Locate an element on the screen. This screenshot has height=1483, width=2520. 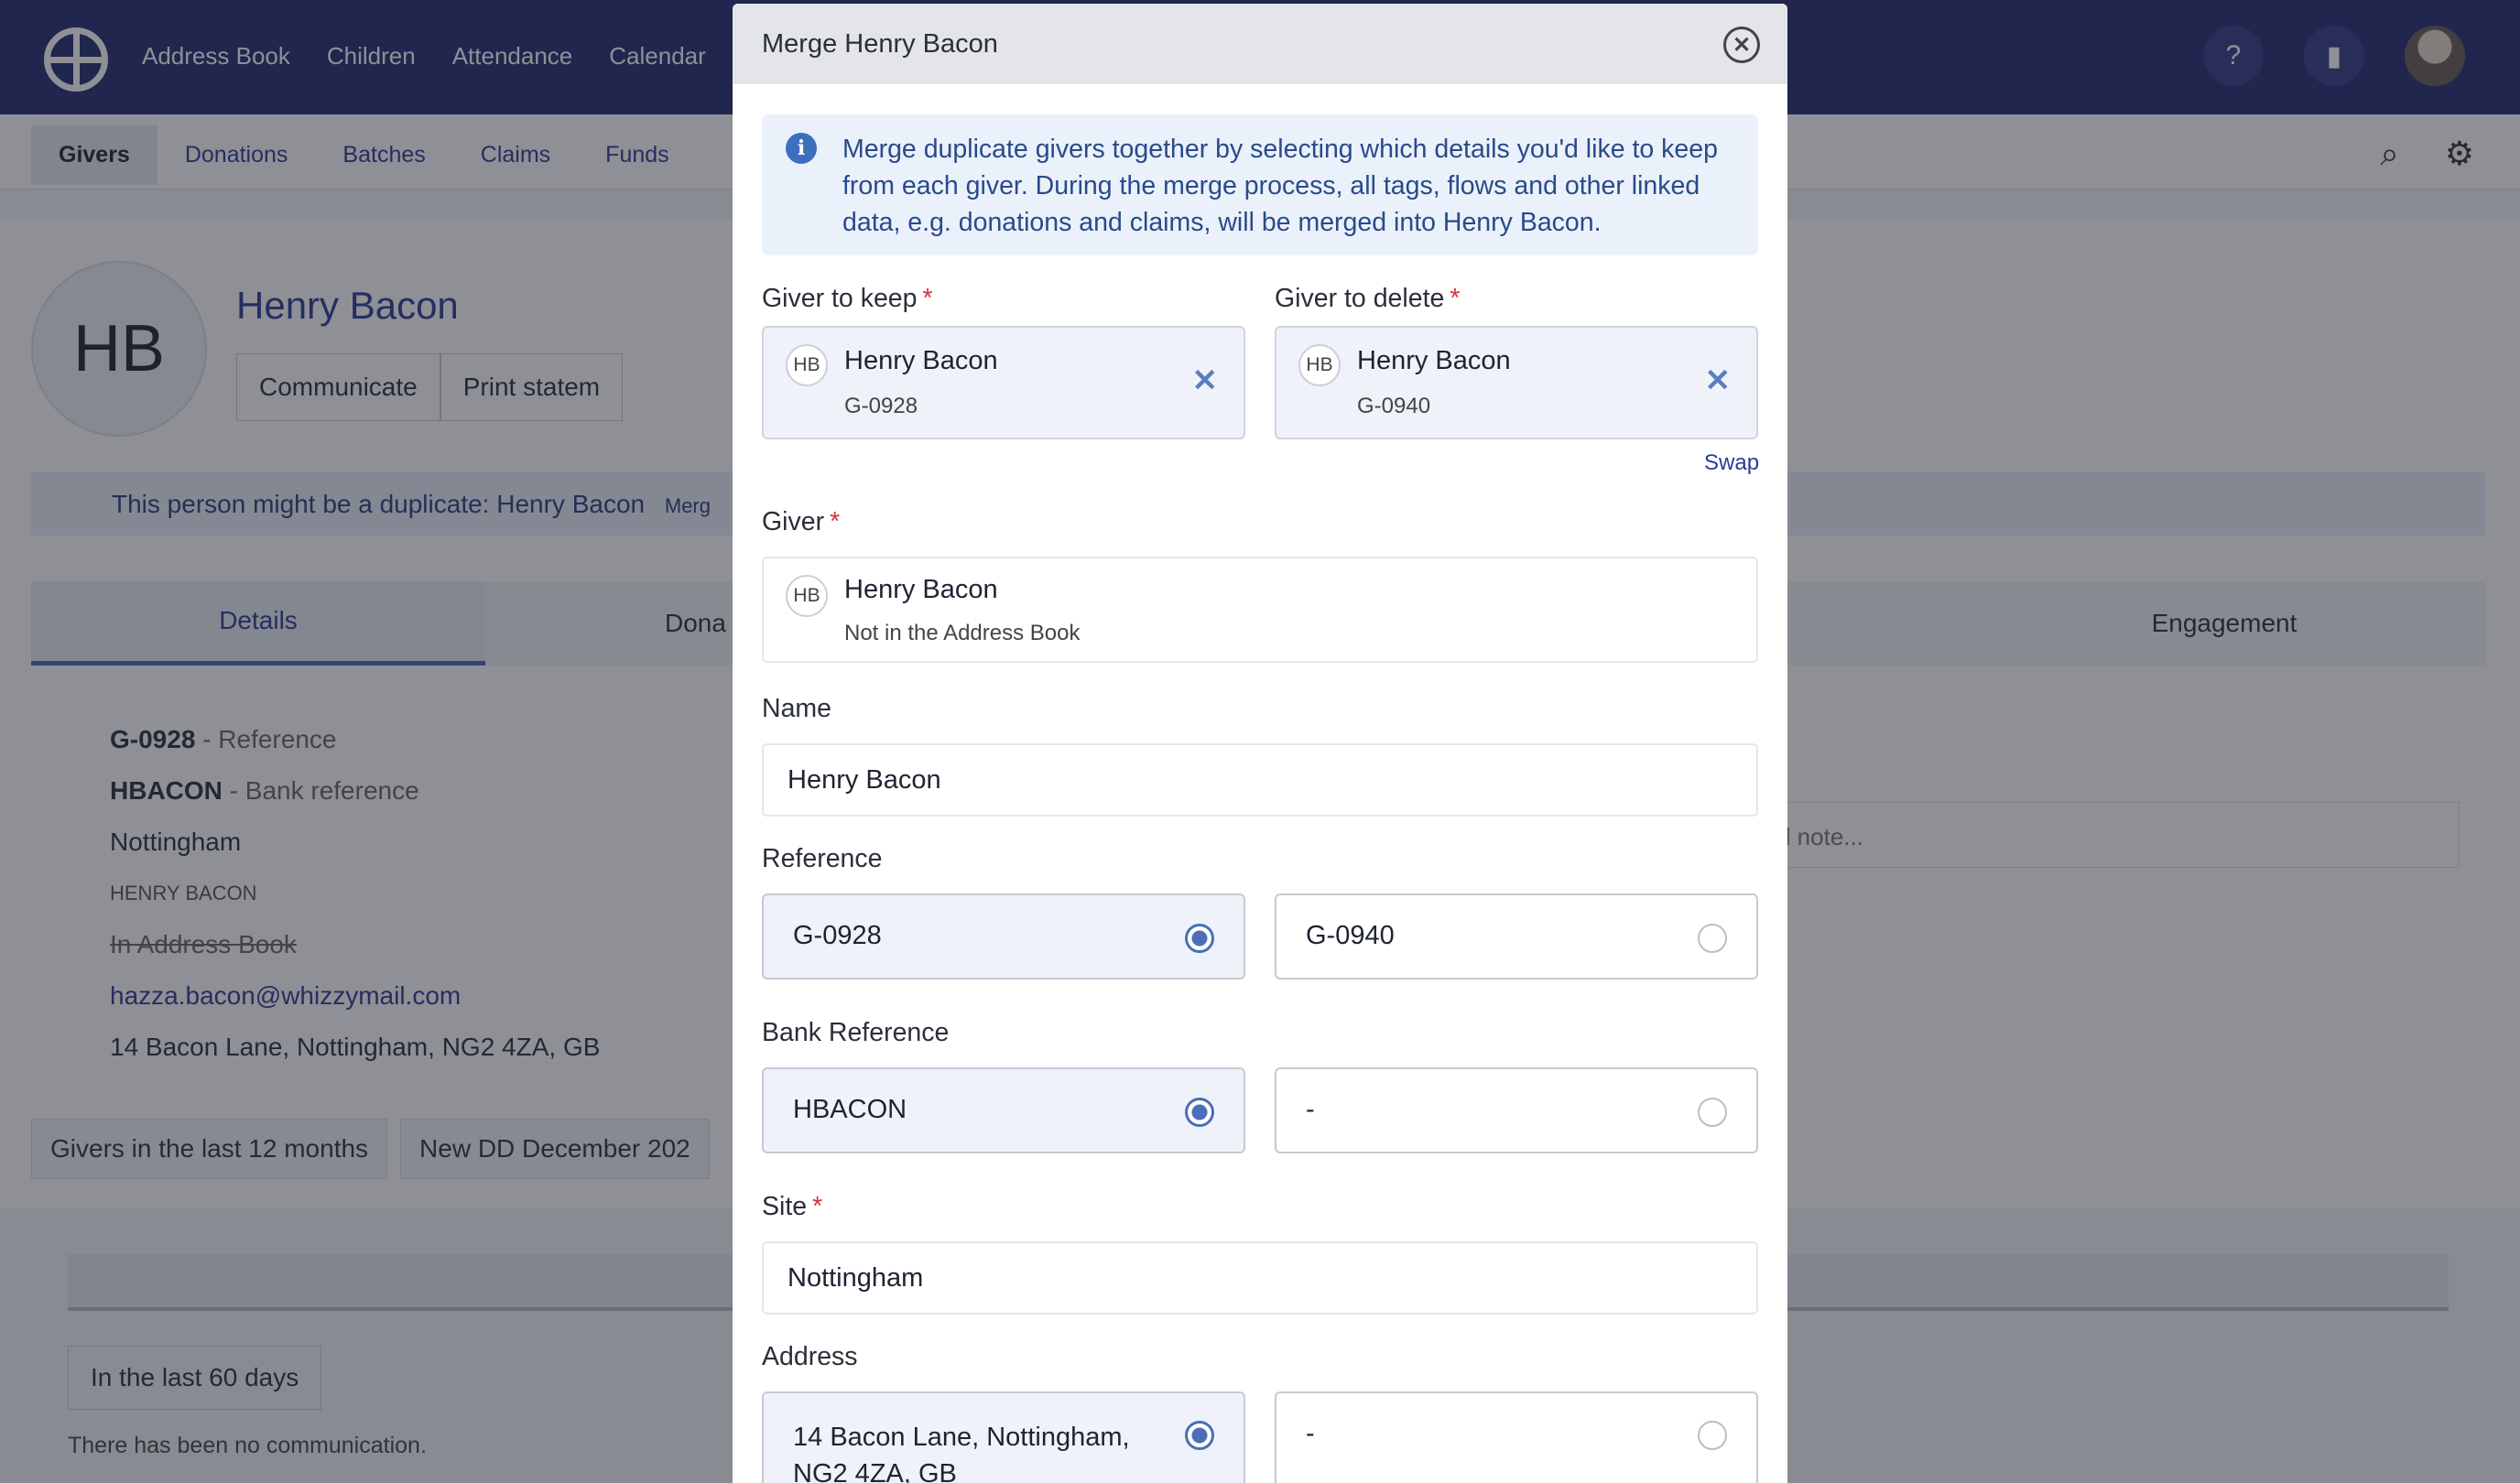
bank-reference-value: - is located at coordinates (1310, 1109).